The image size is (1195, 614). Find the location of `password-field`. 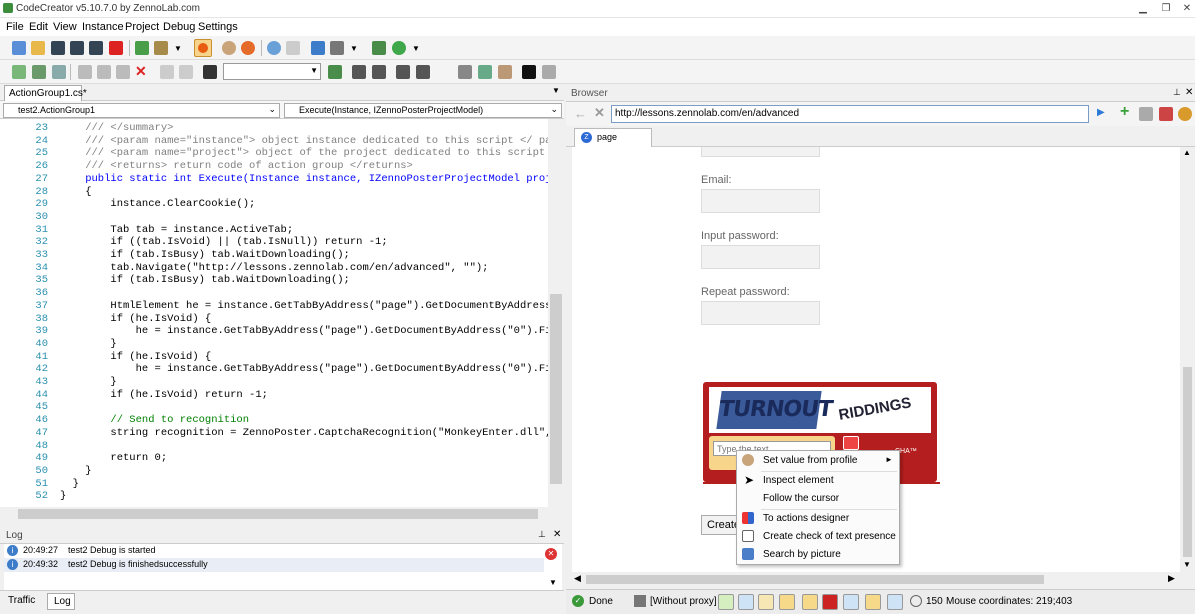

password-field is located at coordinates (760, 257).